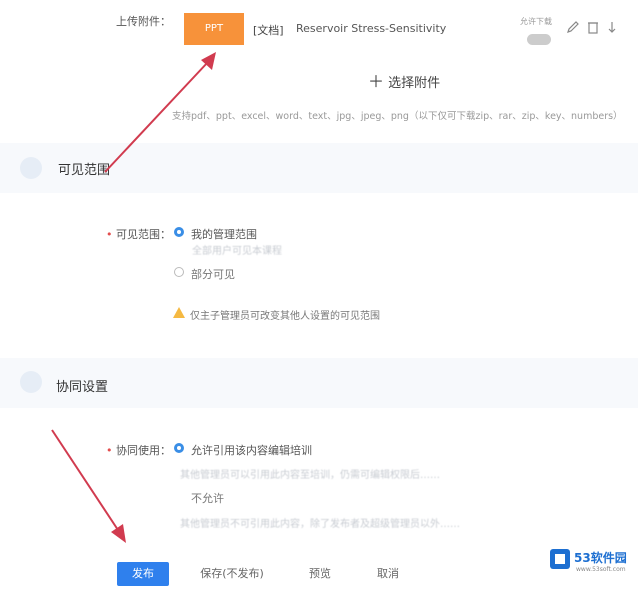  Describe the element at coordinates (600, 558) in the screenshot. I see `watermark-brand: 53软件园` at that location.